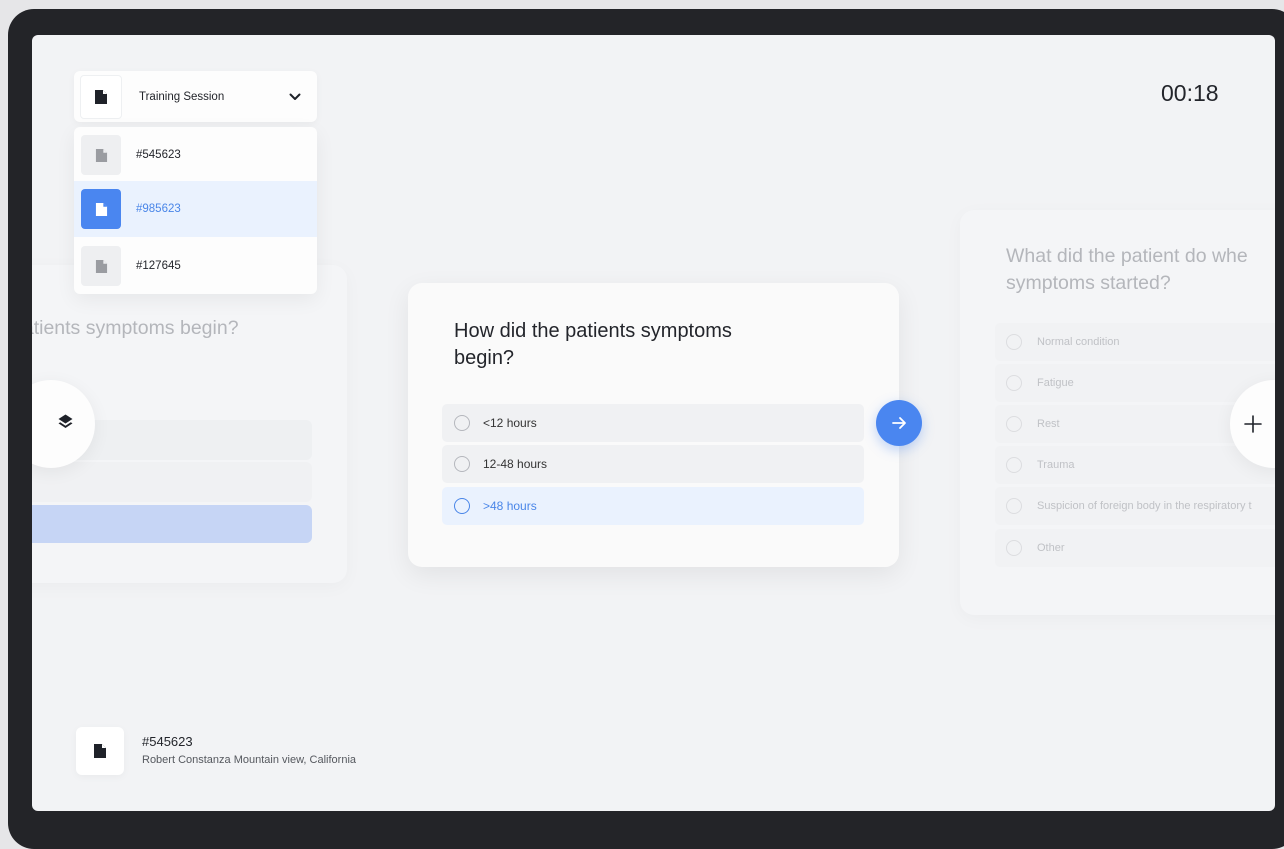  What do you see at coordinates (1056, 465) in the screenshot?
I see `next-option-label: Trauma` at bounding box center [1056, 465].